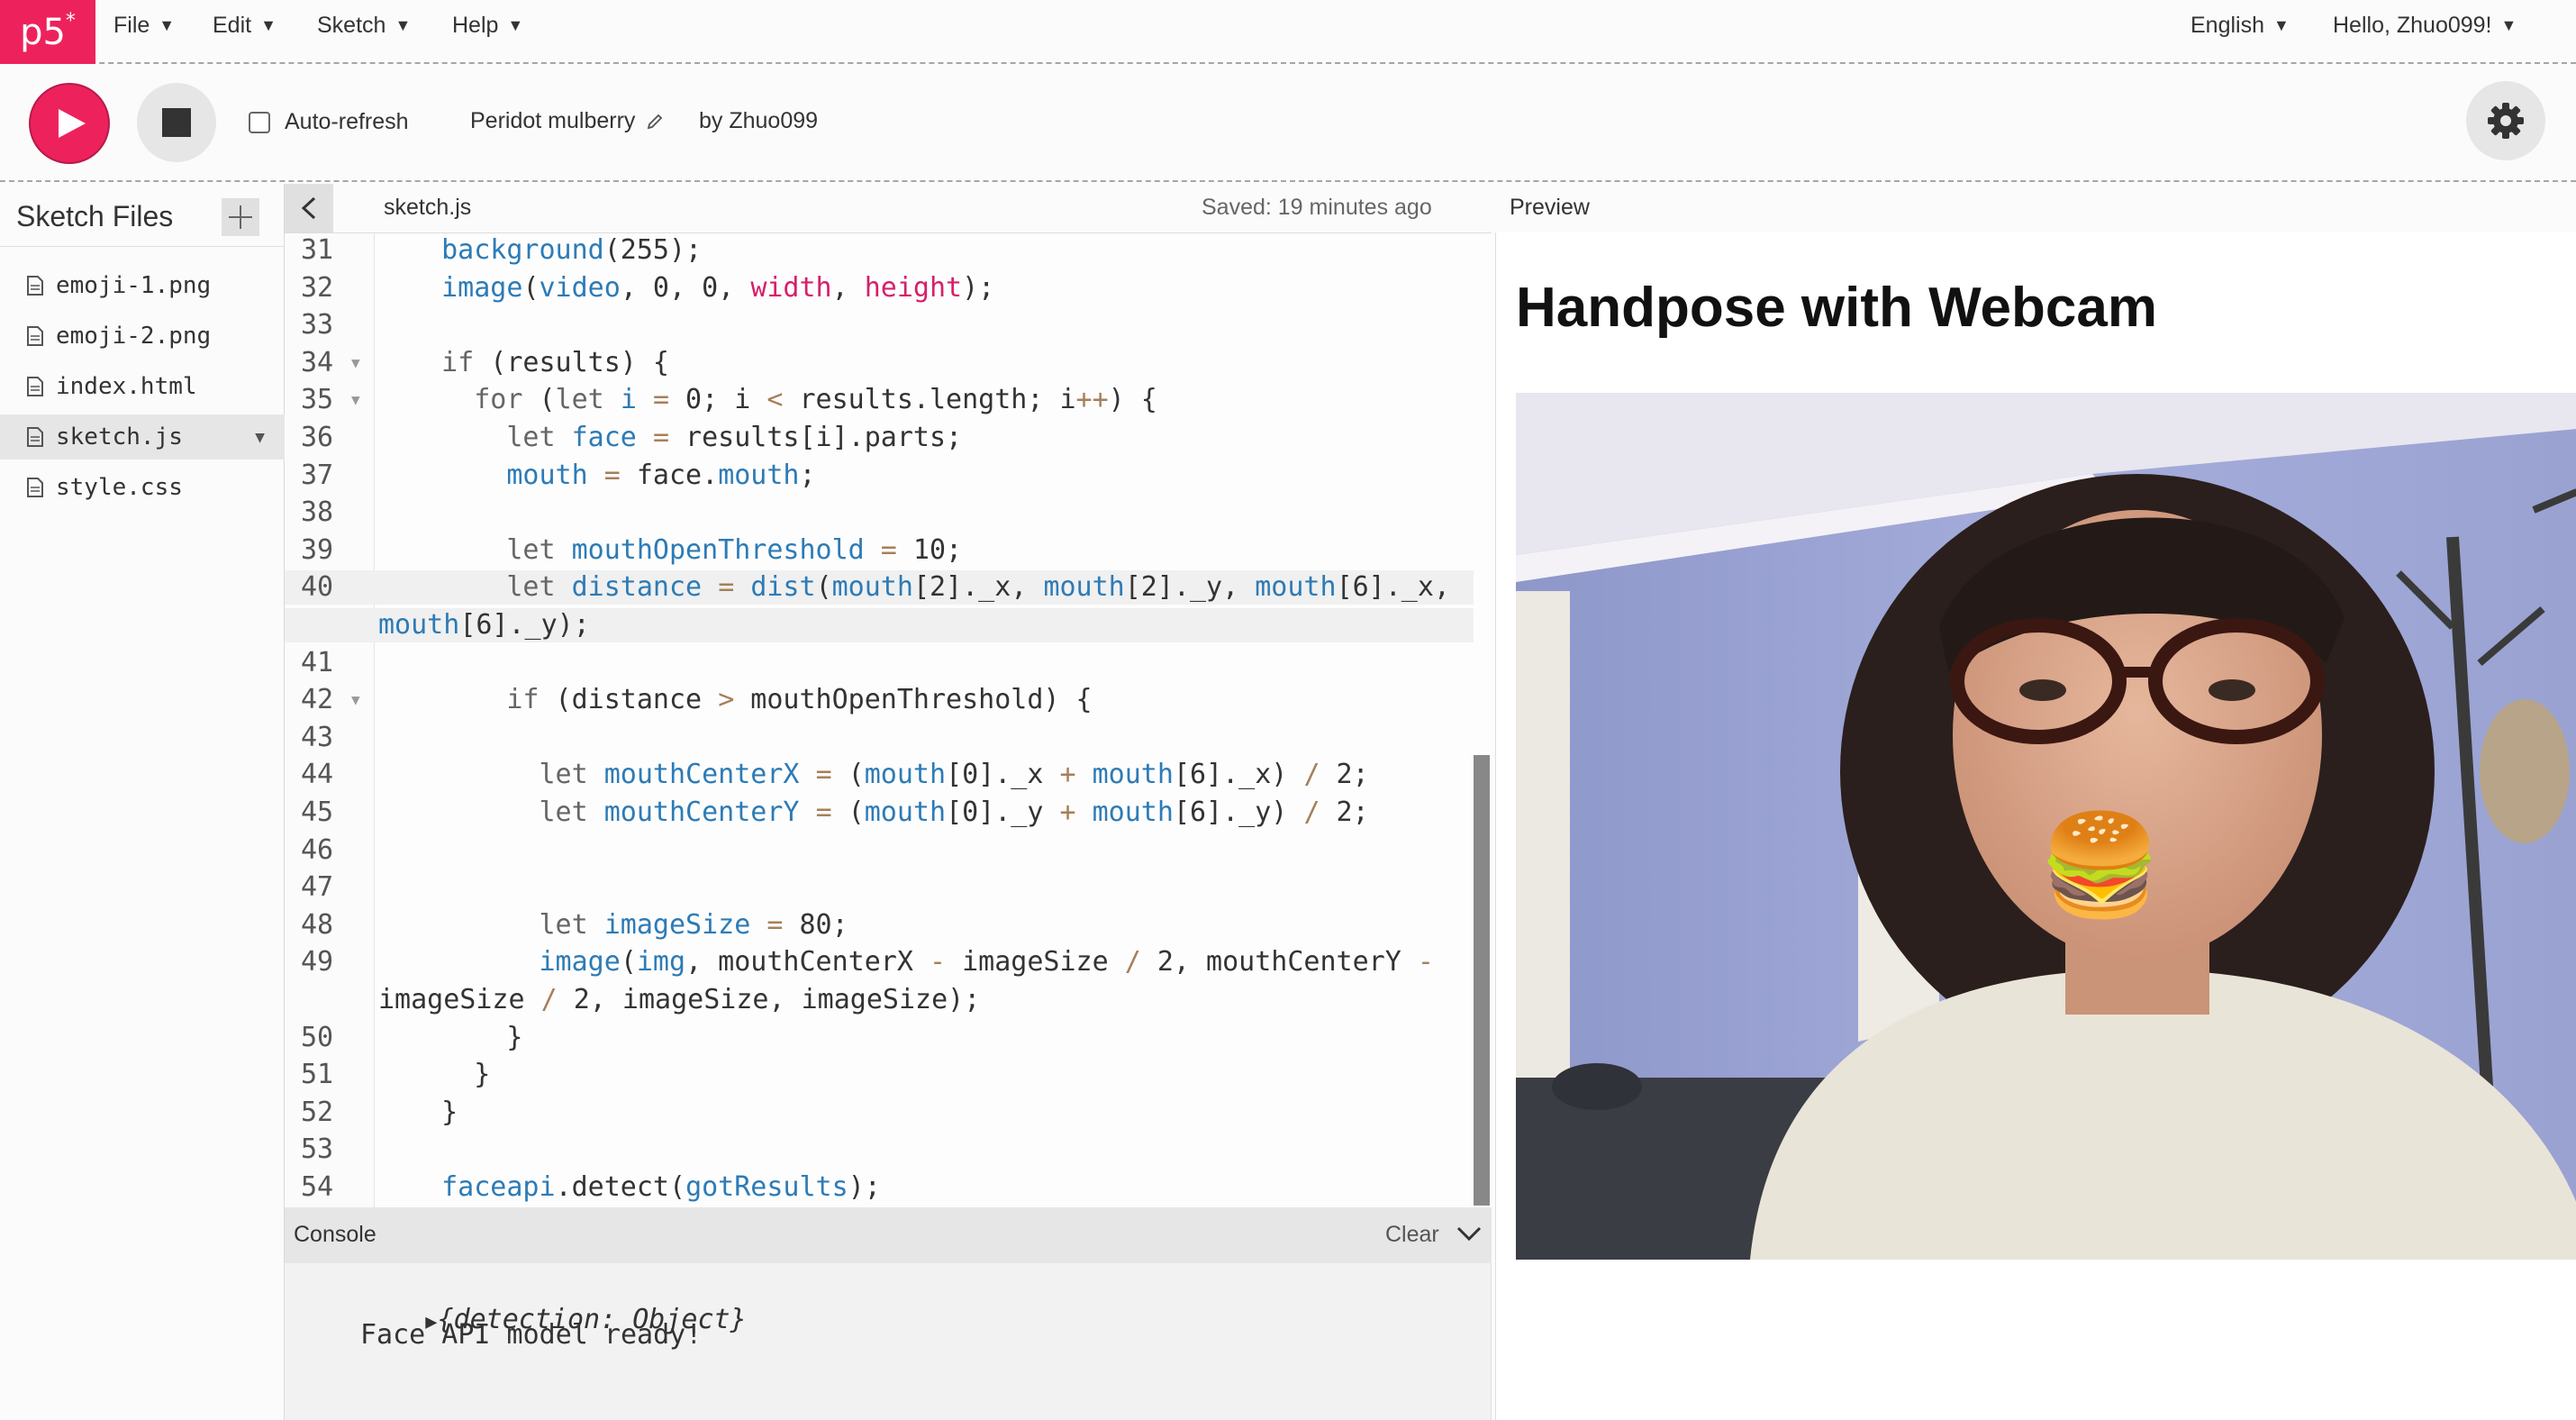 Image resolution: width=2576 pixels, height=1420 pixels. Describe the element at coordinates (2413, 25) in the screenshot. I see `account-greeting: Hello, Zhuo099!` at that location.